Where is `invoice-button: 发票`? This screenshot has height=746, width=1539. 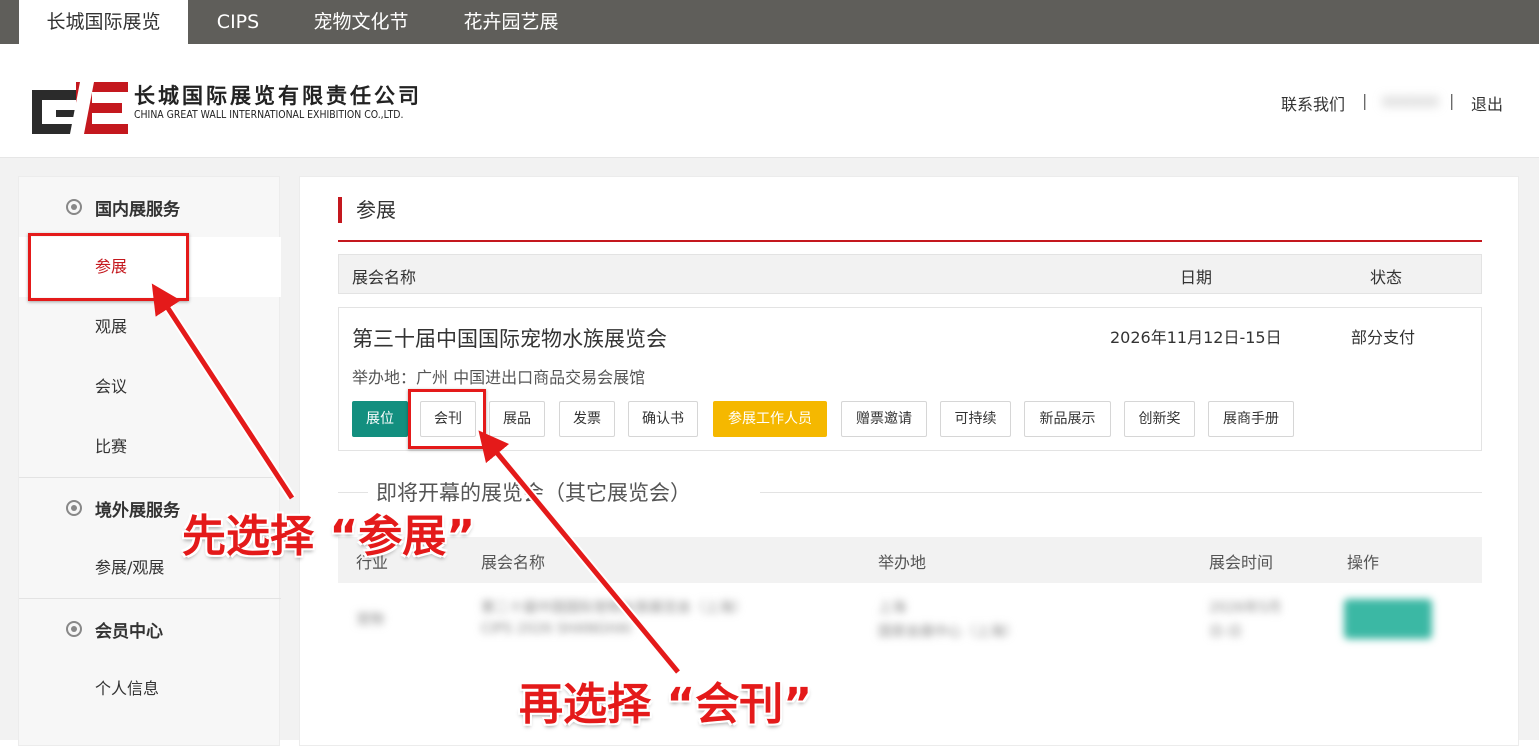
invoice-button: 发票 is located at coordinates (587, 419).